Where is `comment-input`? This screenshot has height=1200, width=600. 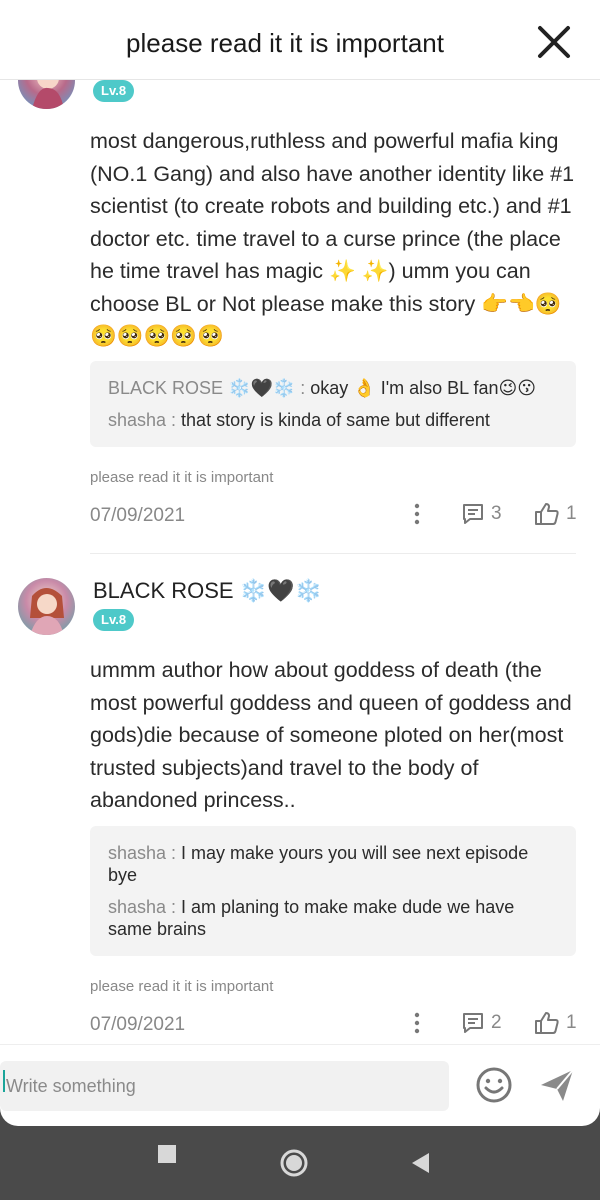 comment-input is located at coordinates (224, 1086).